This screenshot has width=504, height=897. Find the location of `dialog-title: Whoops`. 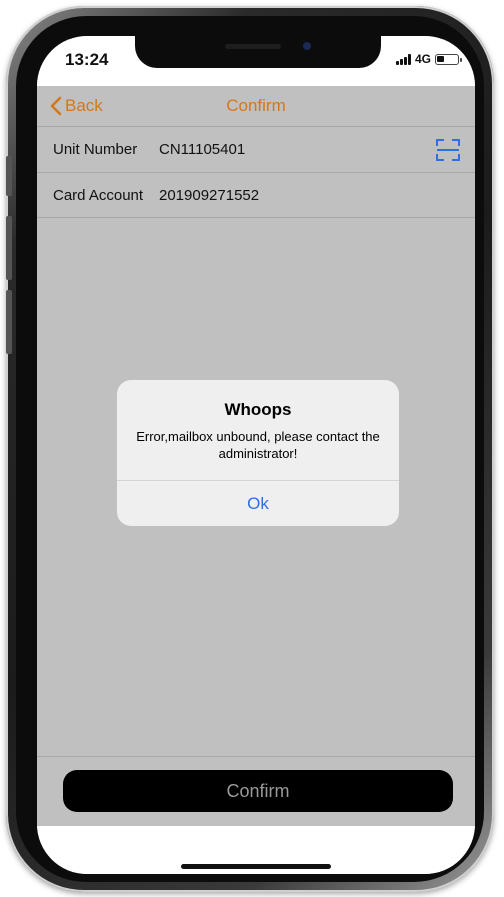

dialog-title: Whoops is located at coordinates (258, 409).